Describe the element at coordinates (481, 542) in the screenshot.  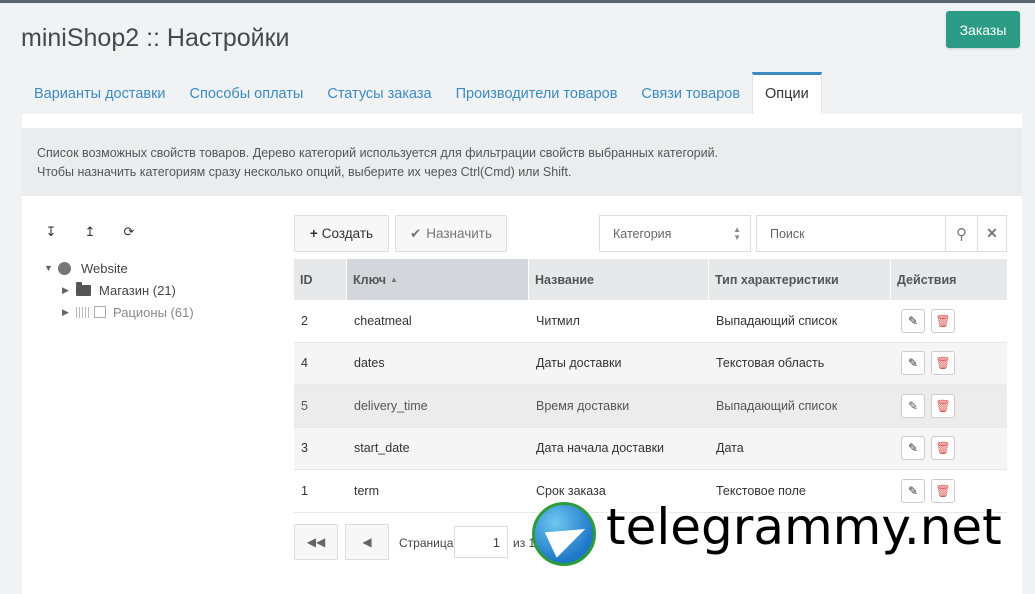
I see `page-input: 1` at that location.